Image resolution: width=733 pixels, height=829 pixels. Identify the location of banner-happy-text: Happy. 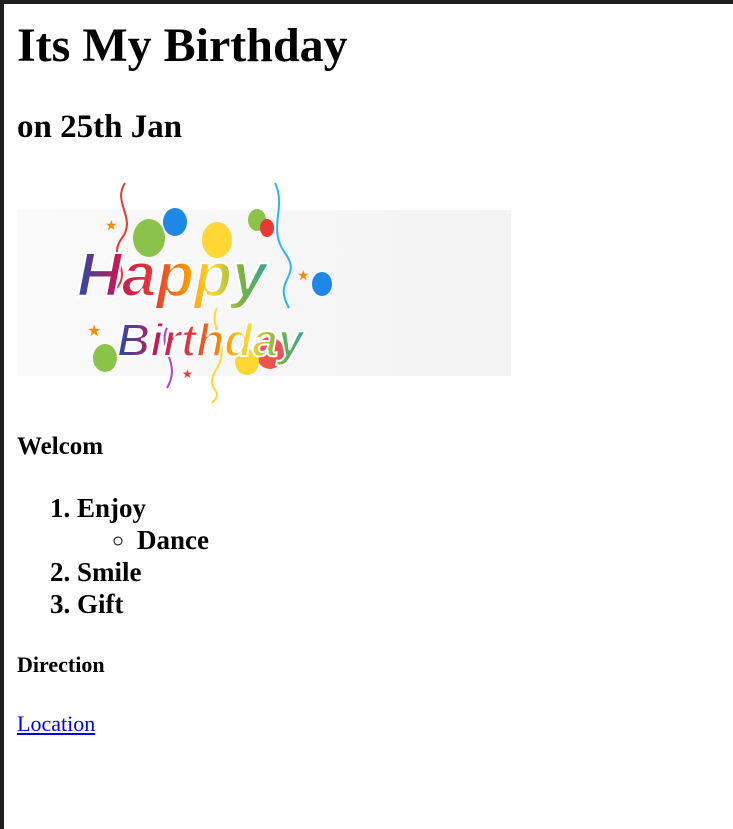
(173, 275).